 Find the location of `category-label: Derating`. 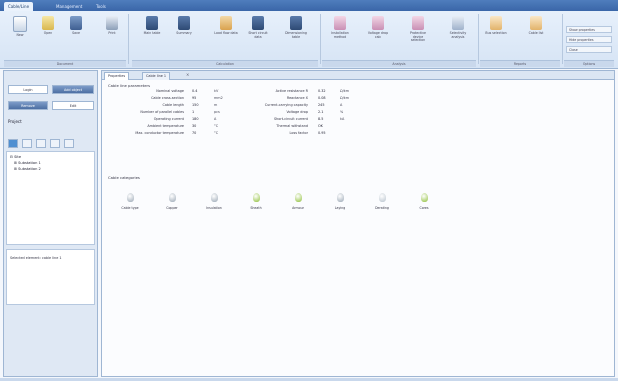

category-label: Derating is located at coordinates (382, 208).